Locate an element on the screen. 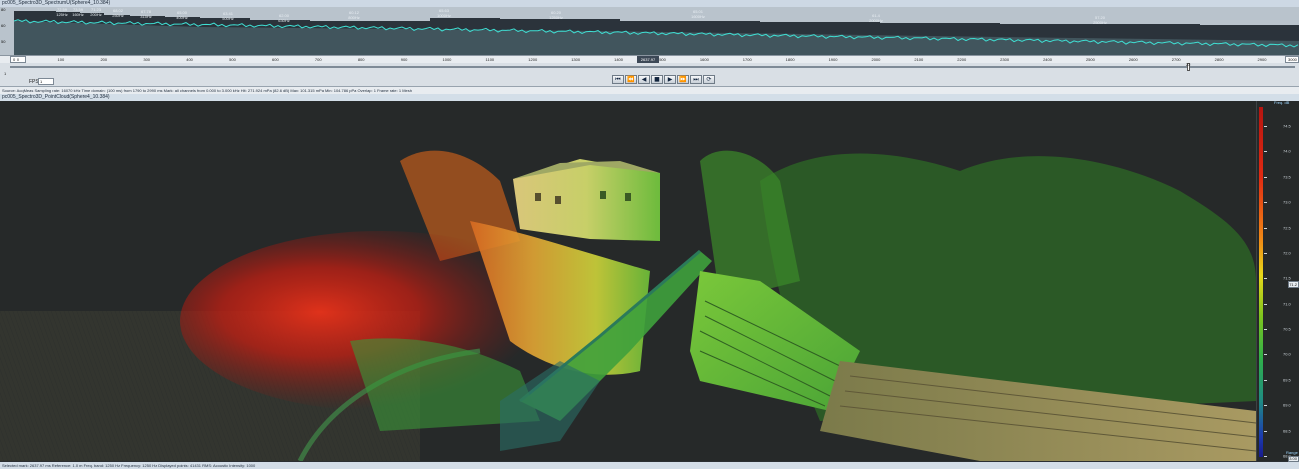  time-tick-label: 500 is located at coordinates (232, 59).